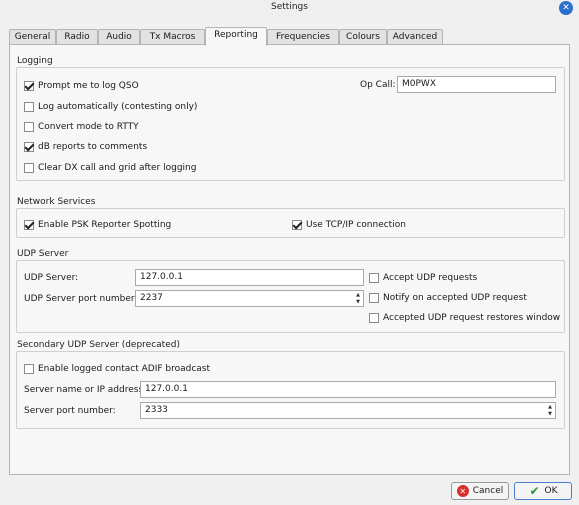 This screenshot has height=505, width=579. I want to click on notify-udp-checkbox: Notify on accepted UDP request, so click(448, 298).